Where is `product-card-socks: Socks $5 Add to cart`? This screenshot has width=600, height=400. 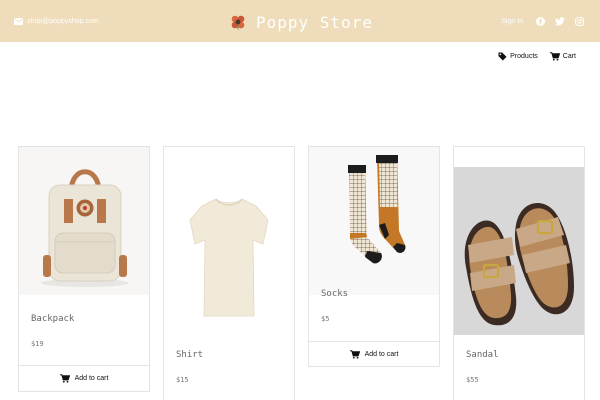 product-card-socks: Socks $5 Add to cart is located at coordinates (374, 256).